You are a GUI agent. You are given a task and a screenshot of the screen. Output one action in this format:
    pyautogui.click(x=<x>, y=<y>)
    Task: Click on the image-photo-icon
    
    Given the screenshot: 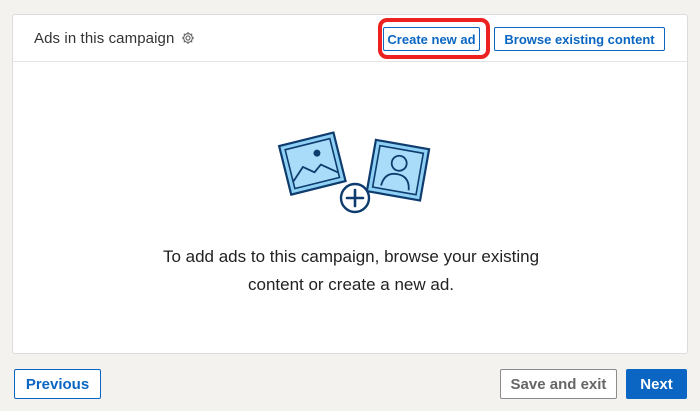 What is the action you would take?
    pyautogui.click(x=312, y=163)
    